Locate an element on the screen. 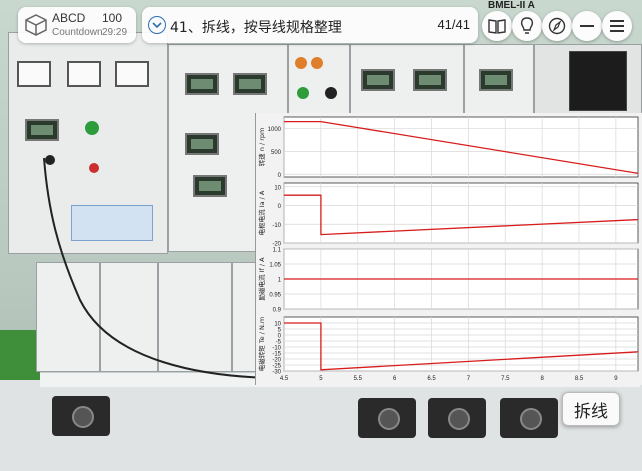  chart-3-ytick-label: 0 is located at coordinates (280, 337).